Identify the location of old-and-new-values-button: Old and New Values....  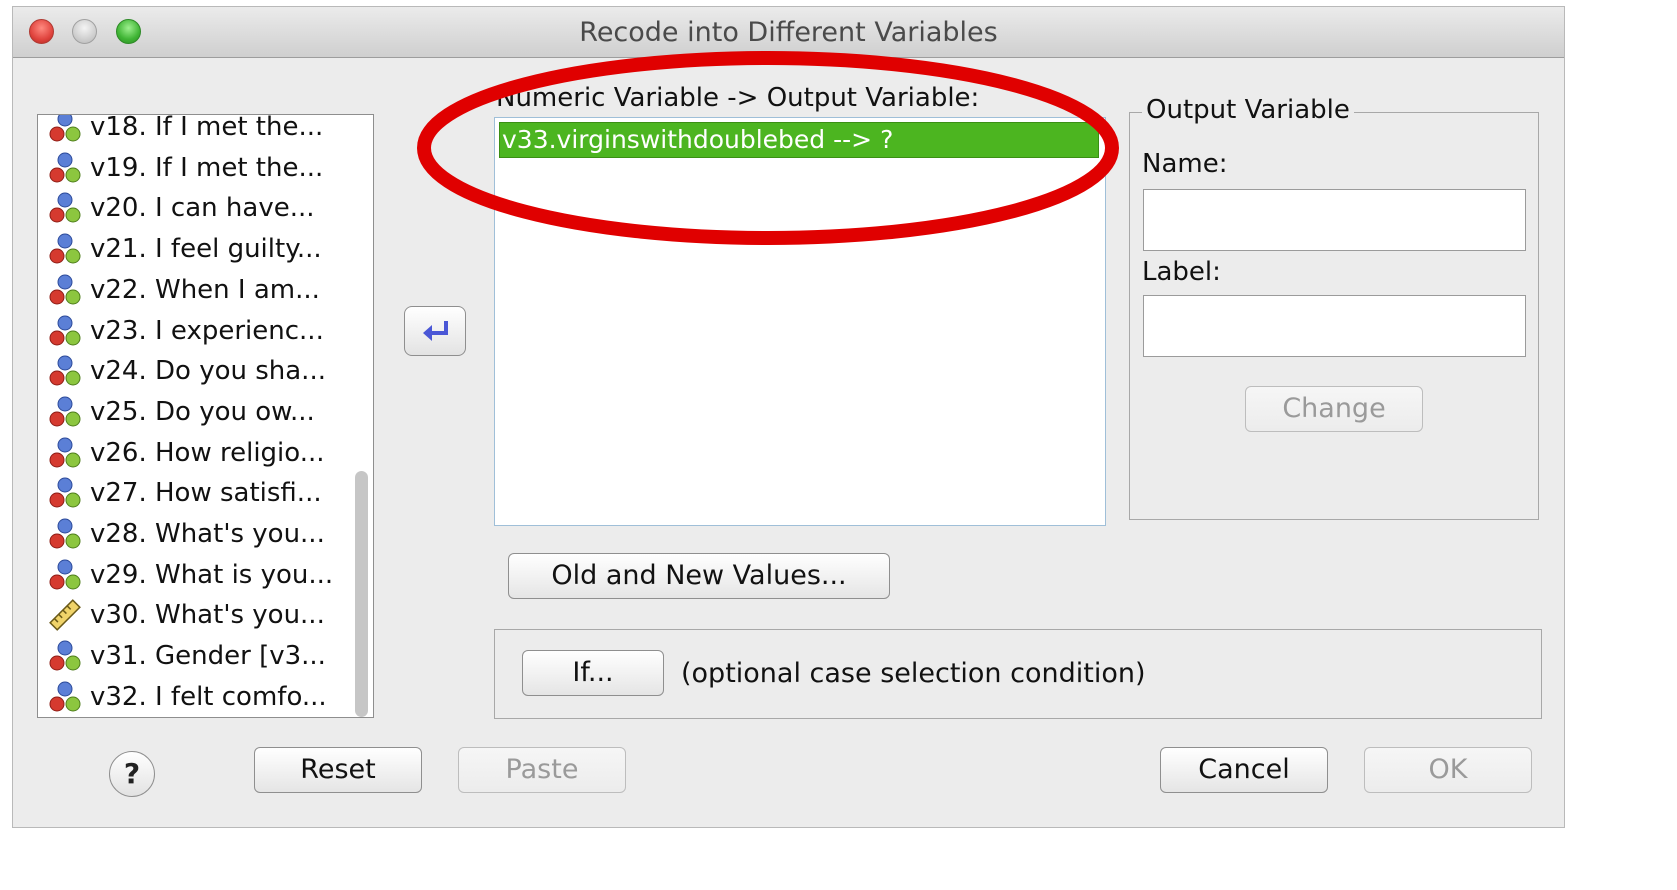
(699, 576).